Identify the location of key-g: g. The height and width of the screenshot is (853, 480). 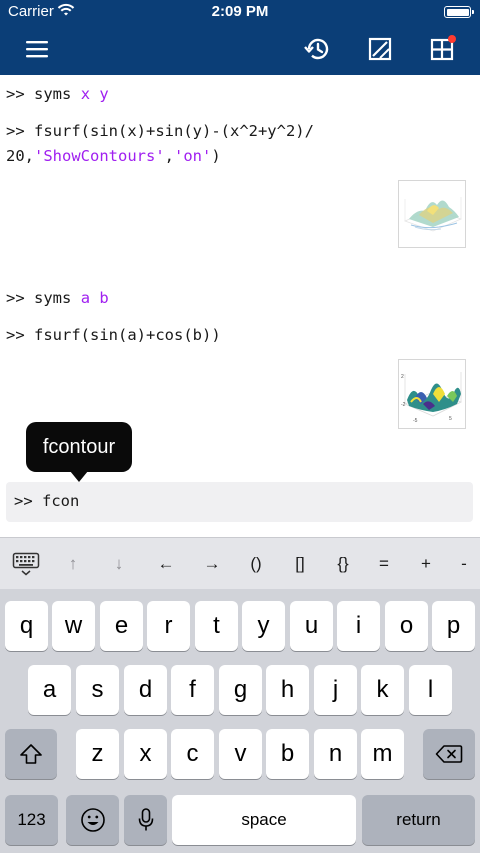
(240, 690).